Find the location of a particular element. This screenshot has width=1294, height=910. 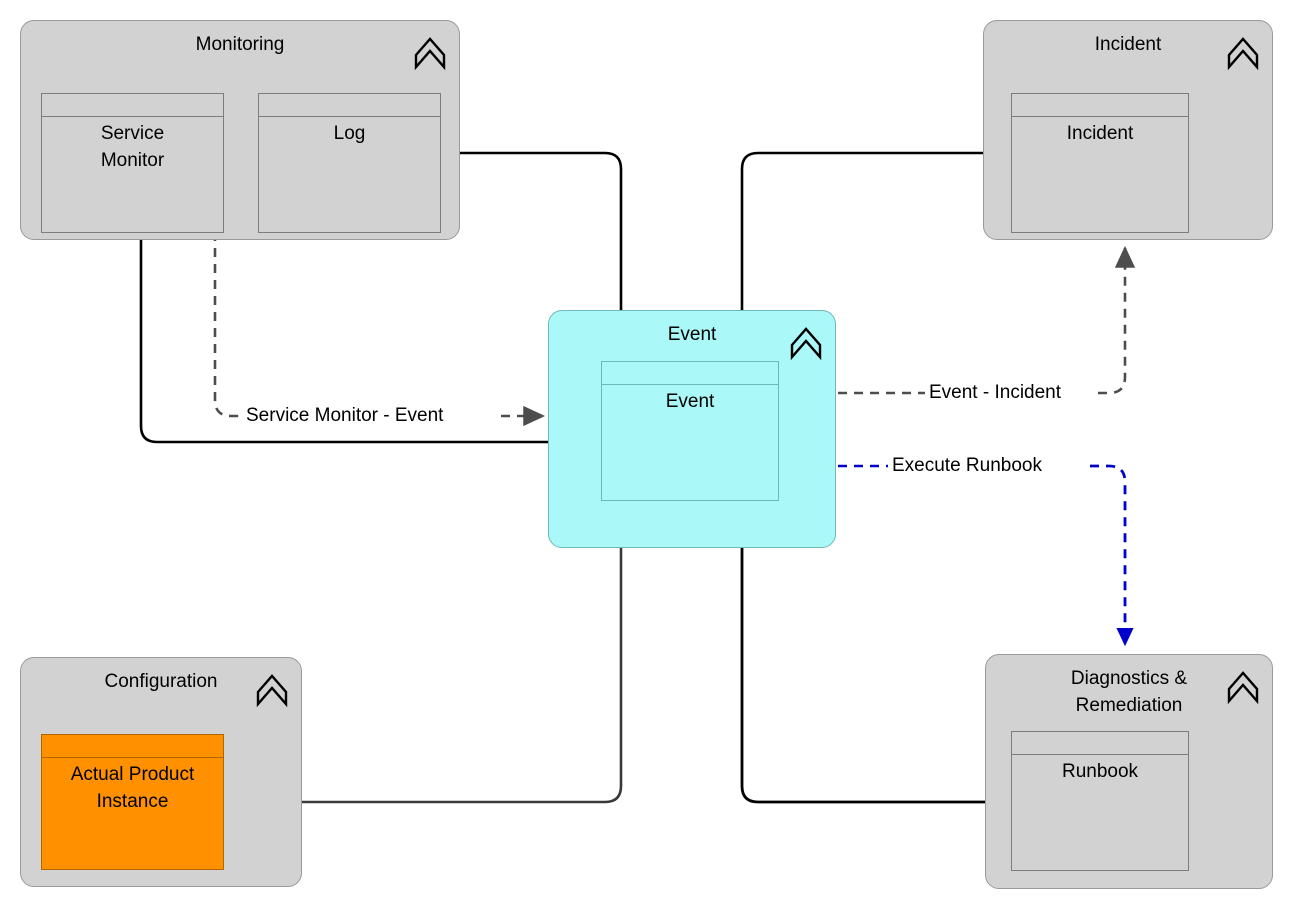

group-incident: Incident Incident is located at coordinates (1128, 130).